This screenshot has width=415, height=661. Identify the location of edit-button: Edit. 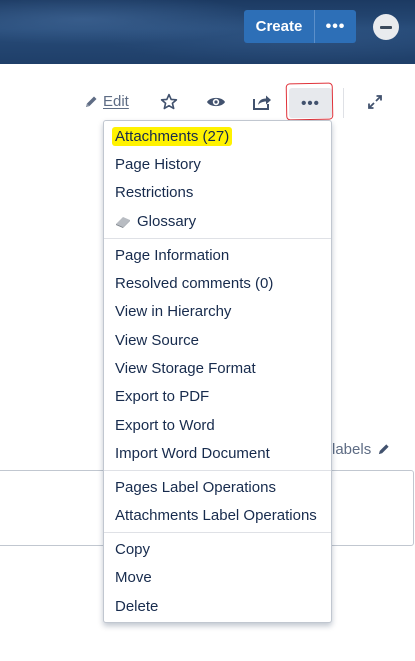
(106, 101).